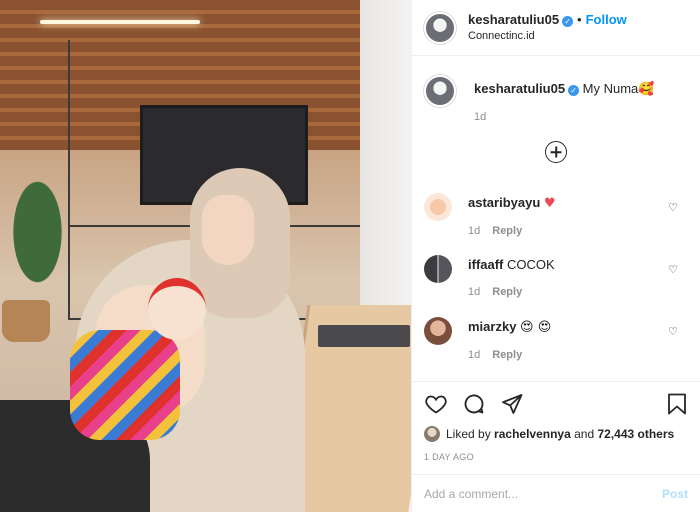 This screenshot has height=512, width=700. What do you see at coordinates (492, 326) in the screenshot?
I see `comment-username: miarzky` at bounding box center [492, 326].